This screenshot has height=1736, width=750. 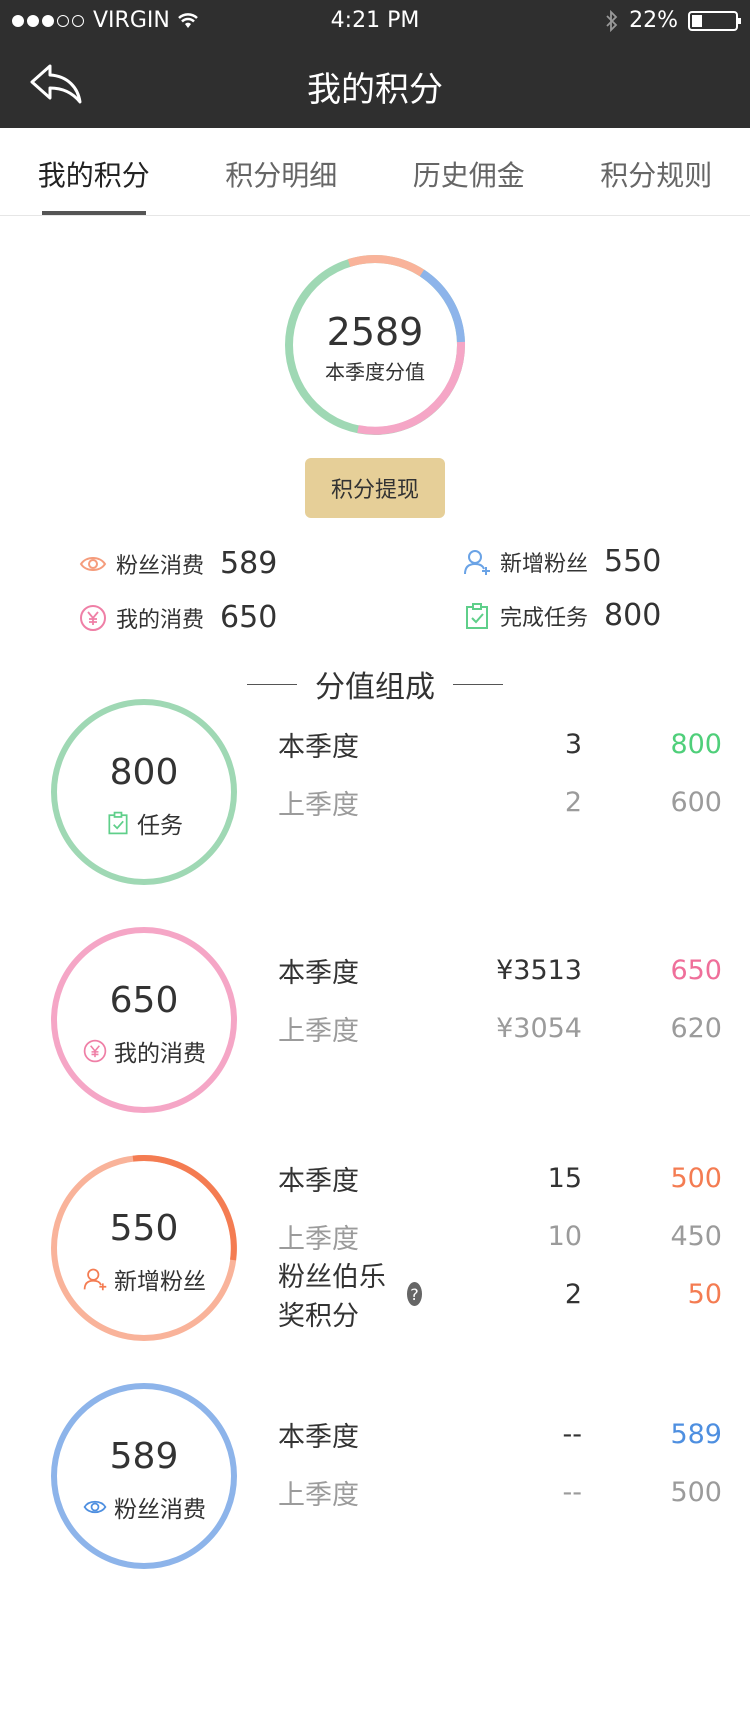 What do you see at coordinates (375, 488) in the screenshot?
I see `withdraw-points-button: 积分提现` at bounding box center [375, 488].